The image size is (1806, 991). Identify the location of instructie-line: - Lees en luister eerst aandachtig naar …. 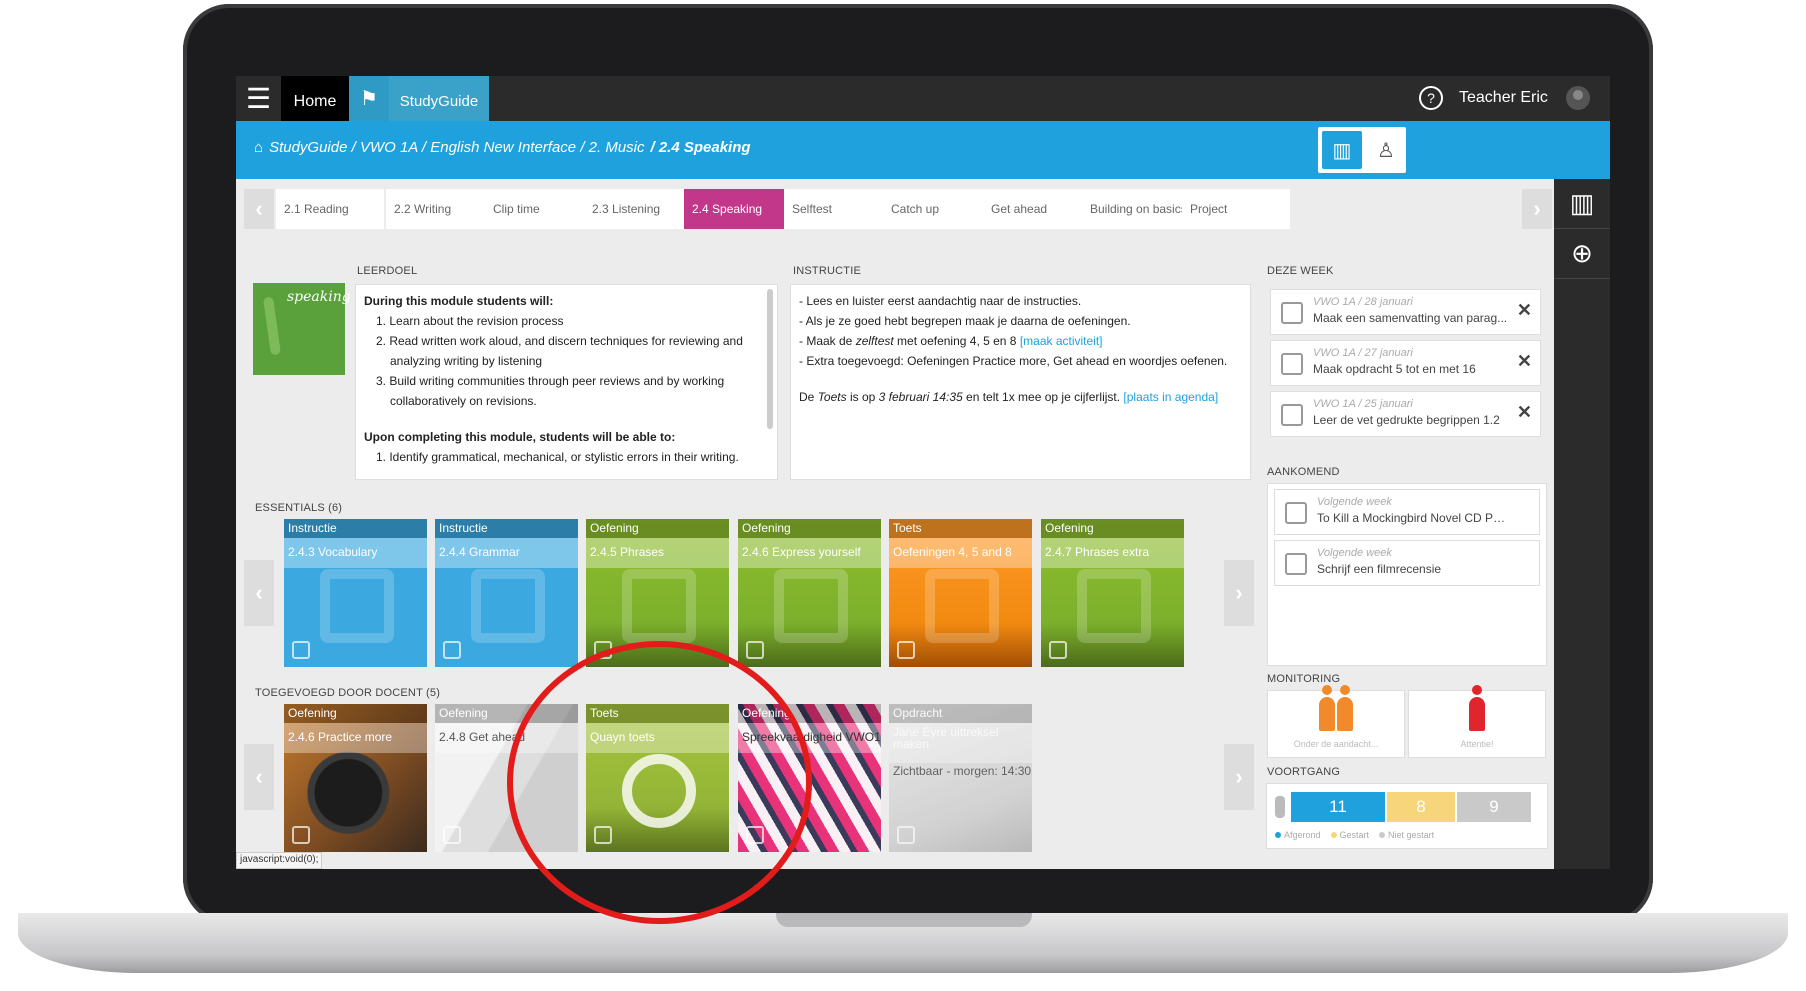
(940, 301).